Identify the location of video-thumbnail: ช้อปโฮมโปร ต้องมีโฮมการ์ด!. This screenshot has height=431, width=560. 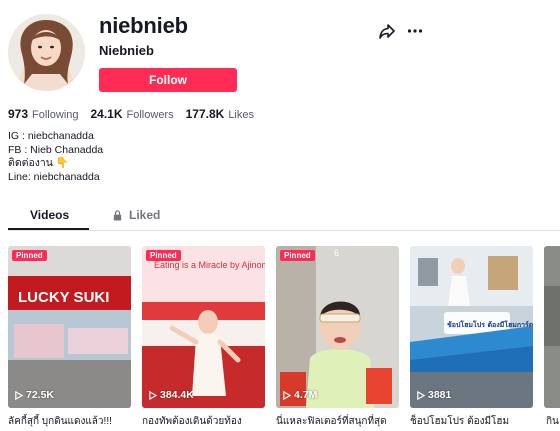
(471, 327).